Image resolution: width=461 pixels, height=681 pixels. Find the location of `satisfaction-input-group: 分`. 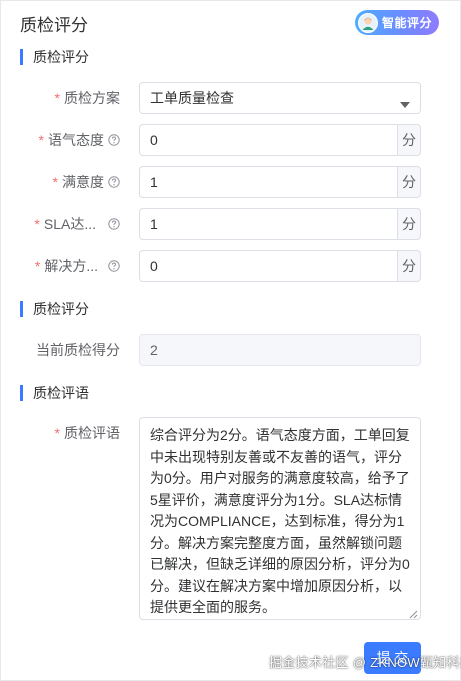

satisfaction-input-group: 分 is located at coordinates (280, 182).